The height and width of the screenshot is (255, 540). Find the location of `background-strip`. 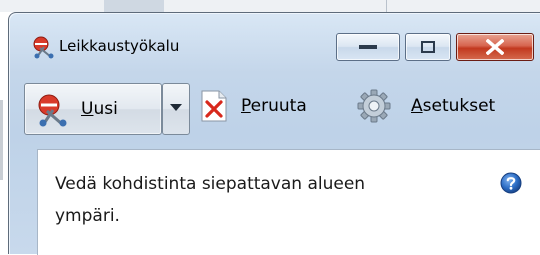

background-strip is located at coordinates (270, 6).